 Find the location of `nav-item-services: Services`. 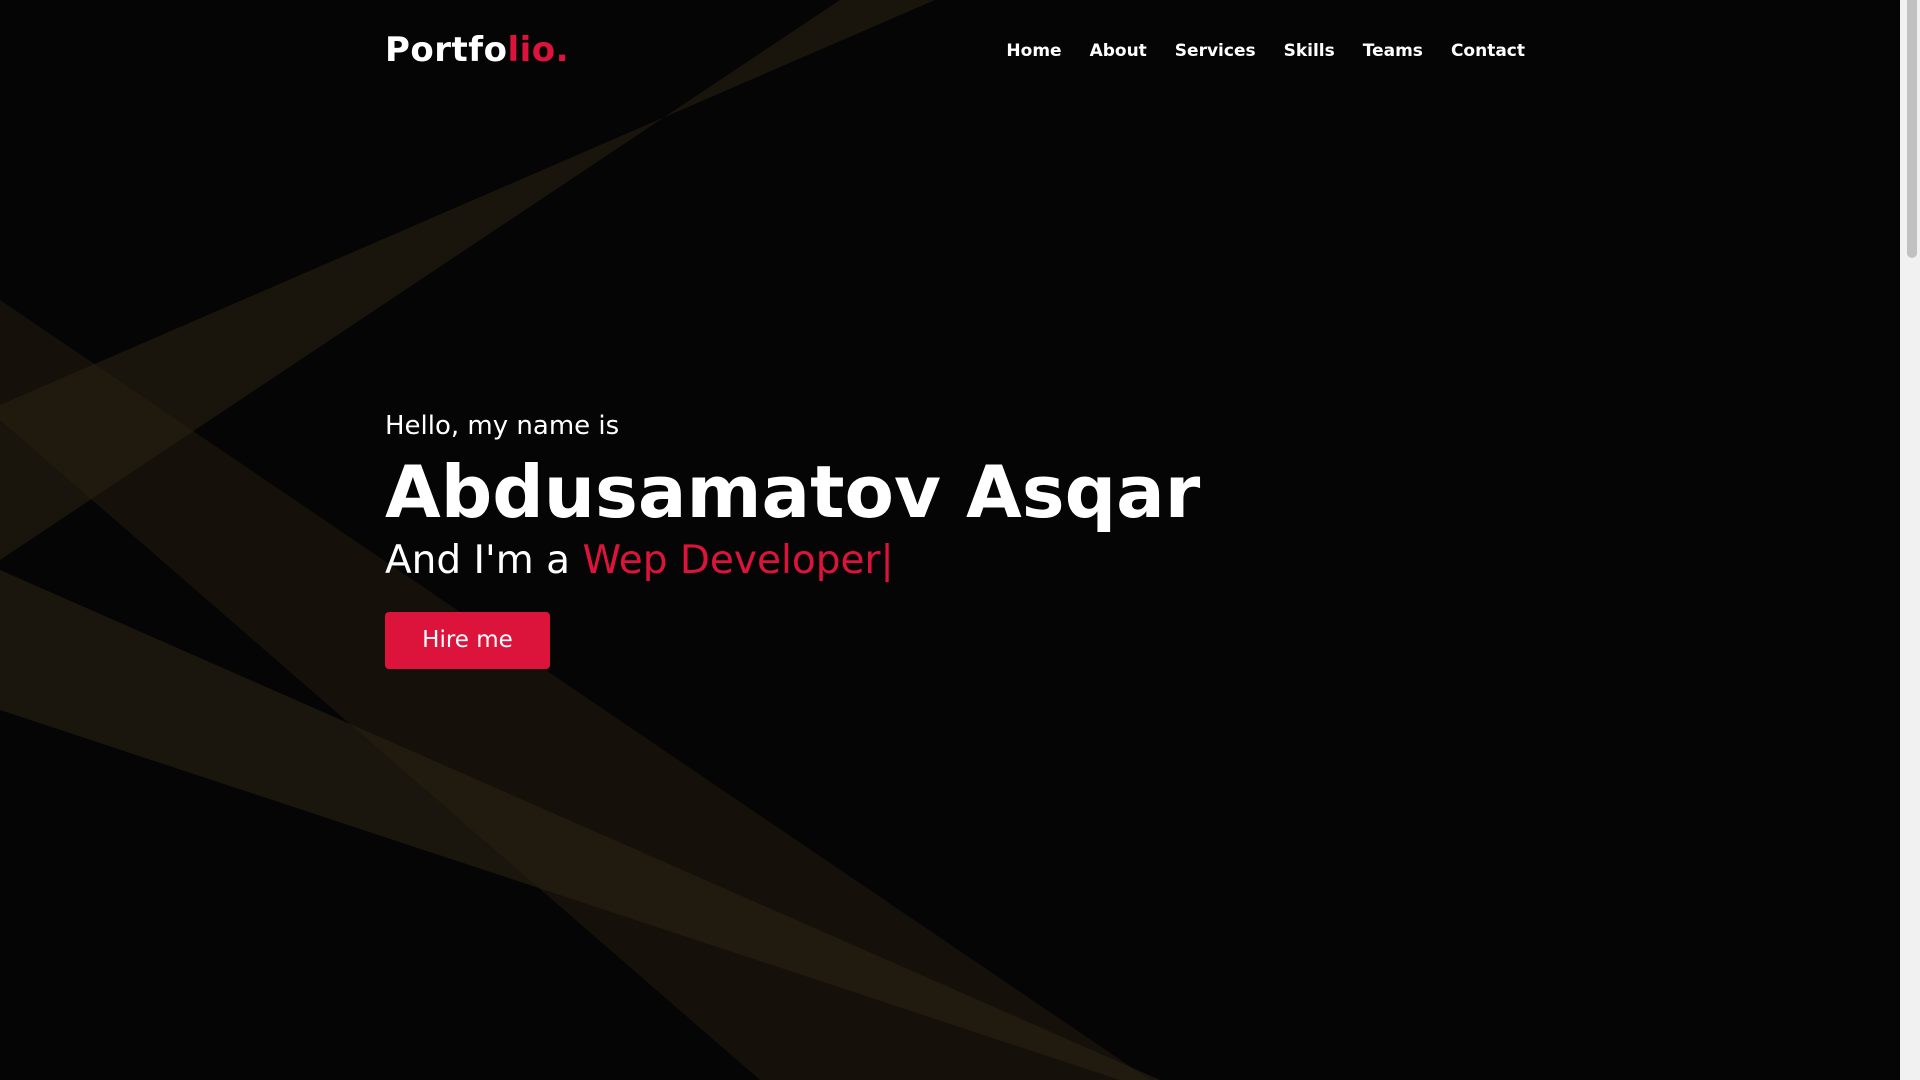

nav-item-services: Services is located at coordinates (1215, 51).